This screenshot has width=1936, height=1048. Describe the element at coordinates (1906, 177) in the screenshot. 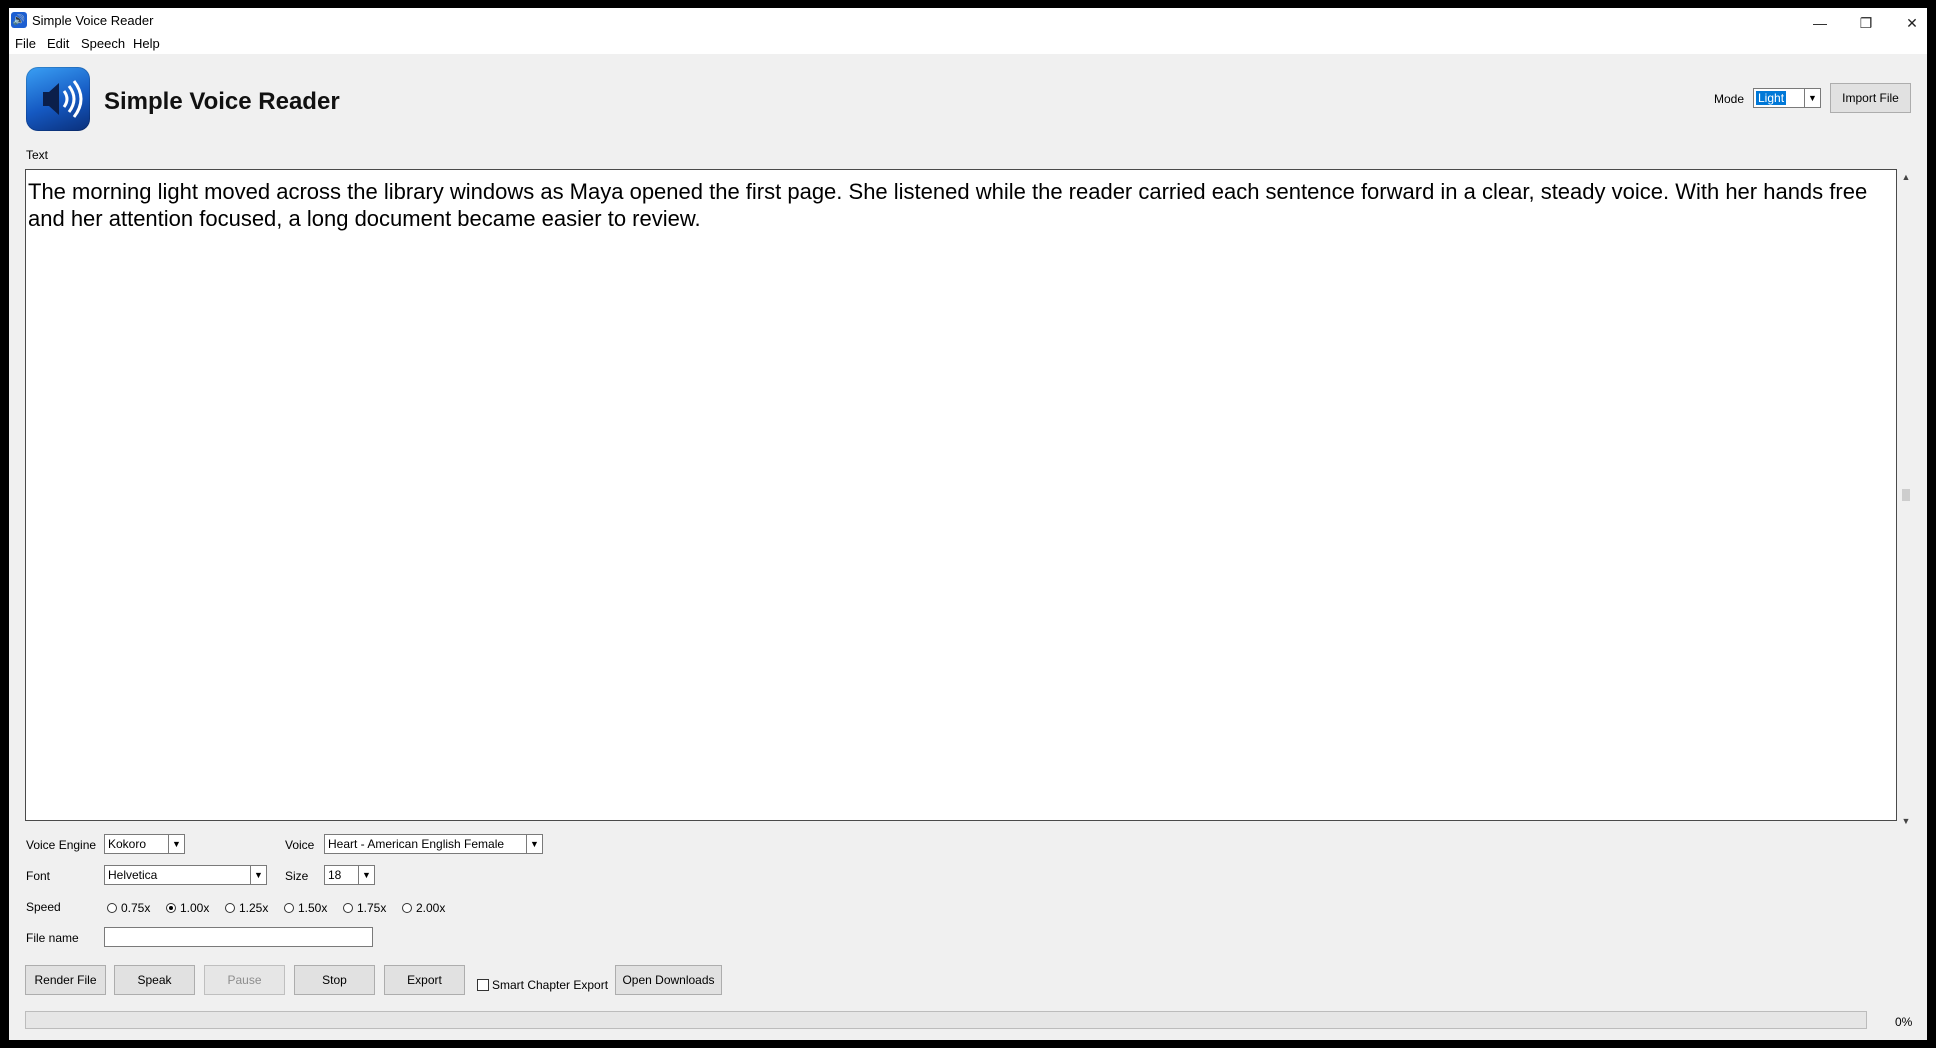

I see `scroll-up-icon: ▲` at that location.